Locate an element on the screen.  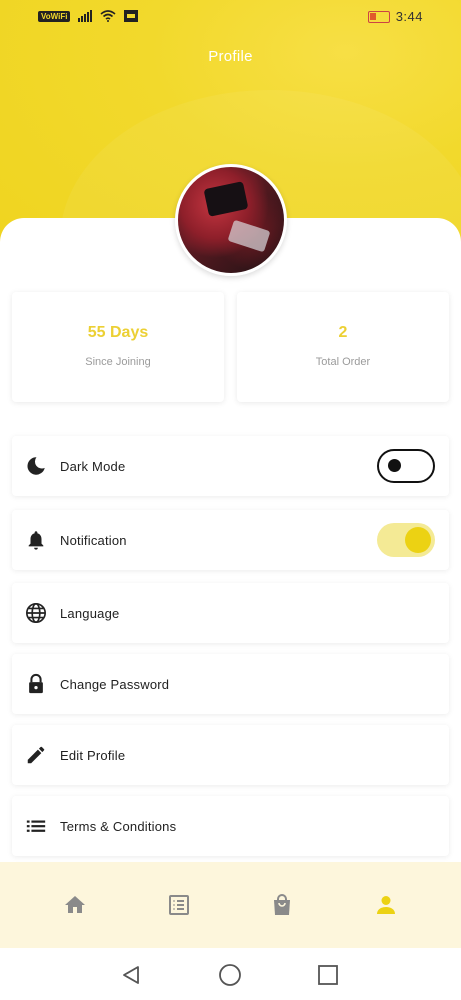
list-box-icon is located at coordinates (179, 905).